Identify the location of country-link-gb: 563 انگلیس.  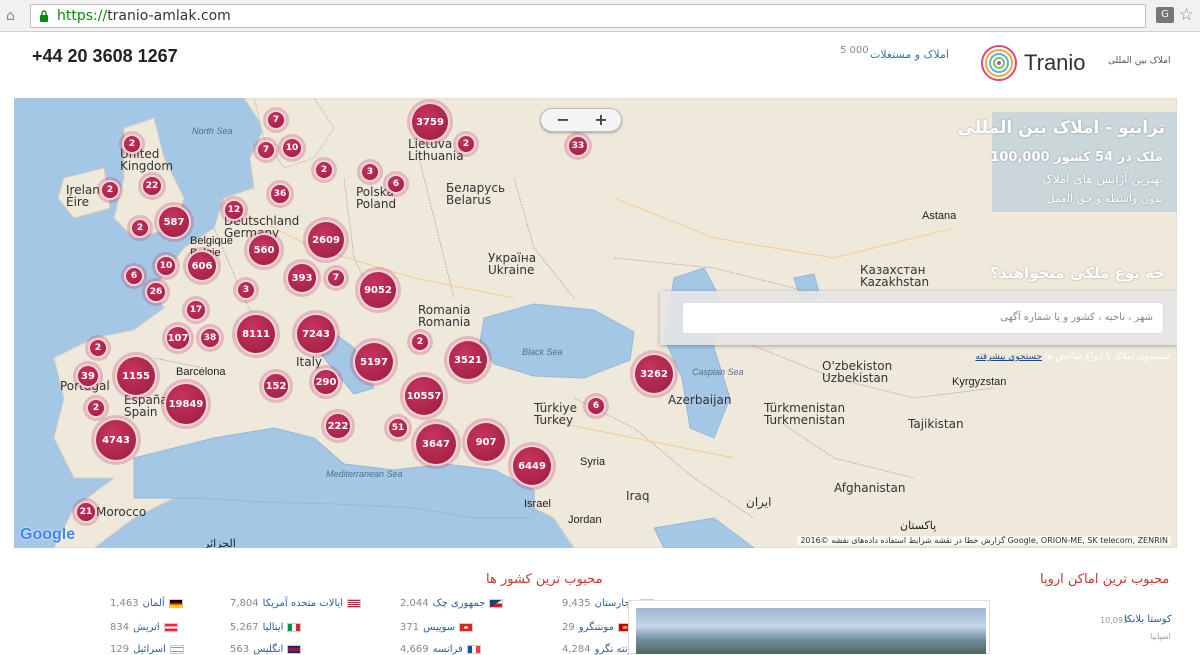
(266, 649).